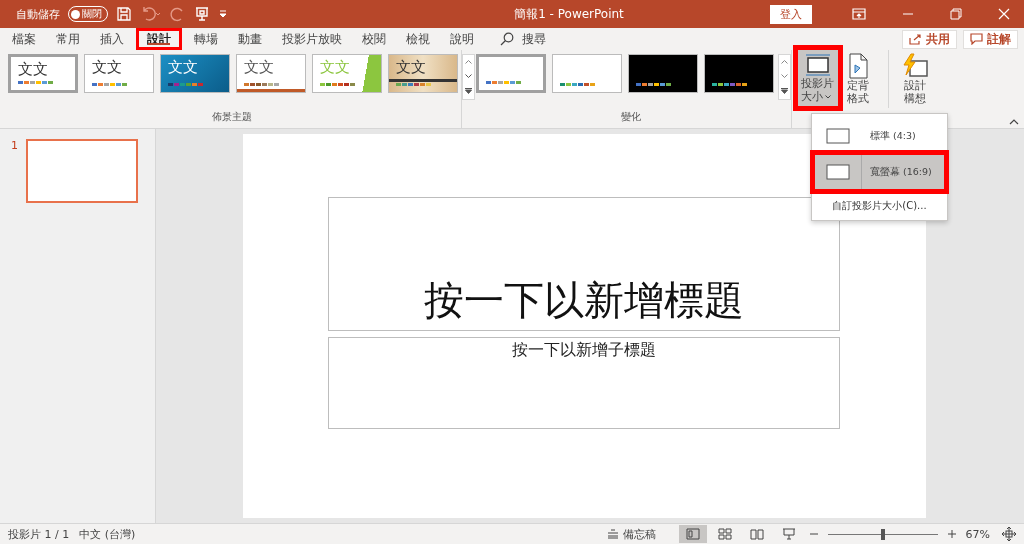 The height and width of the screenshot is (544, 1024). What do you see at coordinates (112, 39) in the screenshot?
I see `ribbon-tab: 插入` at bounding box center [112, 39].